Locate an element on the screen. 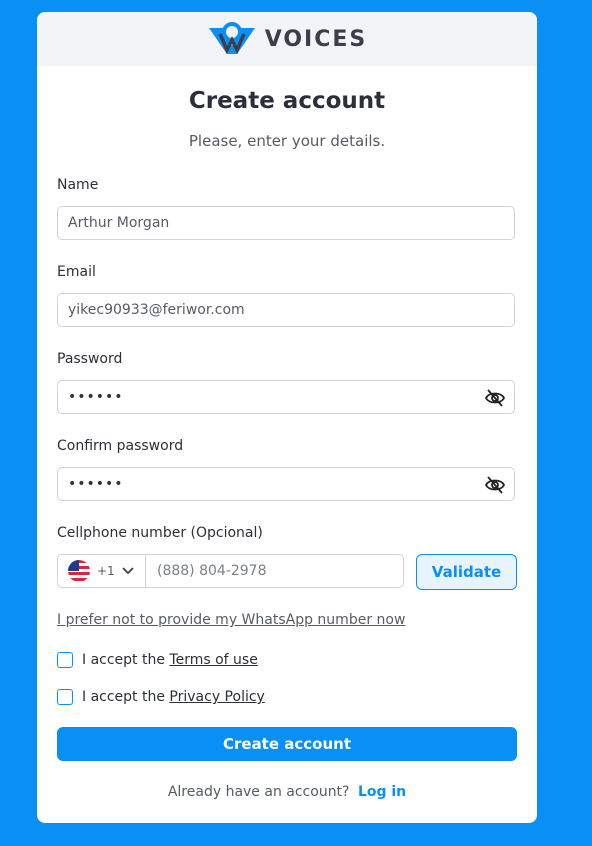 This screenshot has height=846, width=592. brand-header: VOICES is located at coordinates (287, 39).